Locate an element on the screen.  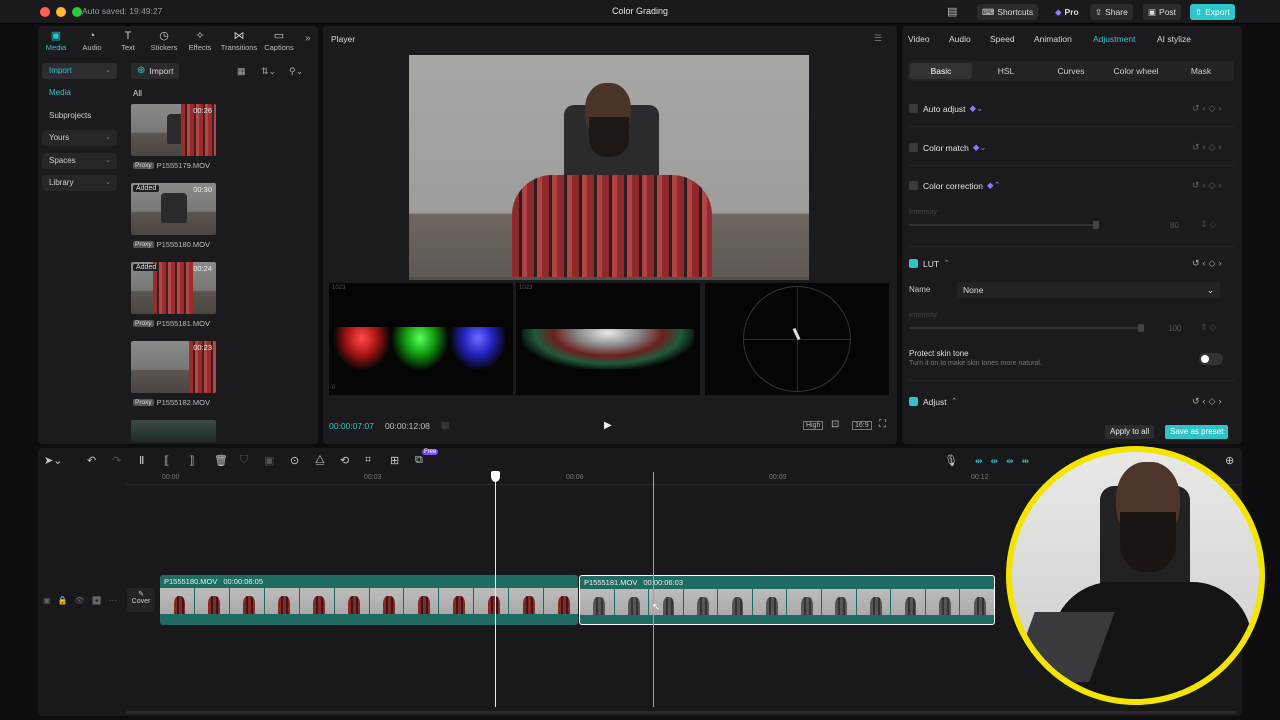
microphone-icon: 🎙 is located at coordinates (951, 460).